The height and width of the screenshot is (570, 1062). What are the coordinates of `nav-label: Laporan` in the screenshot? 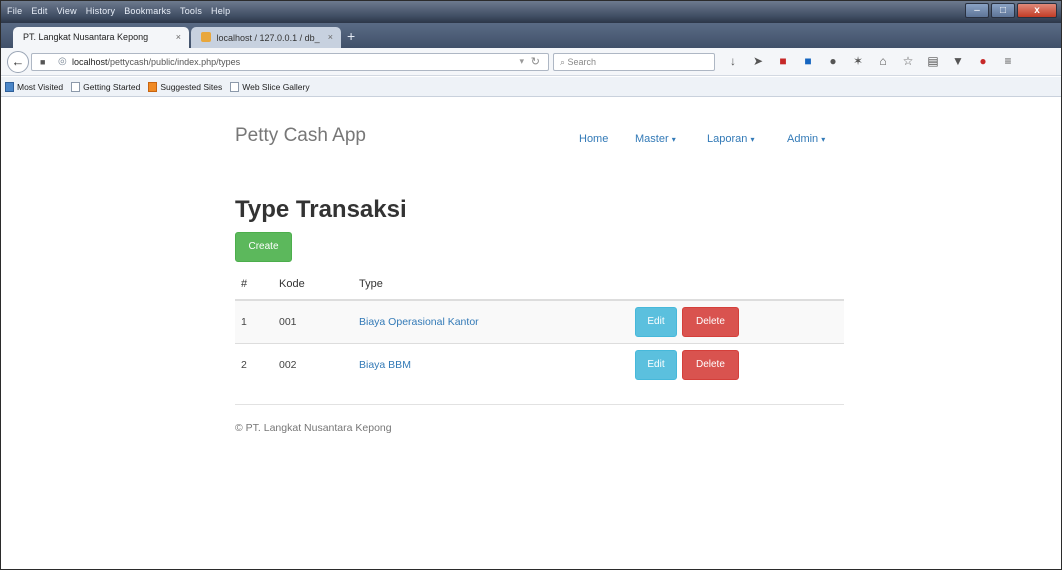 It's located at (727, 139).